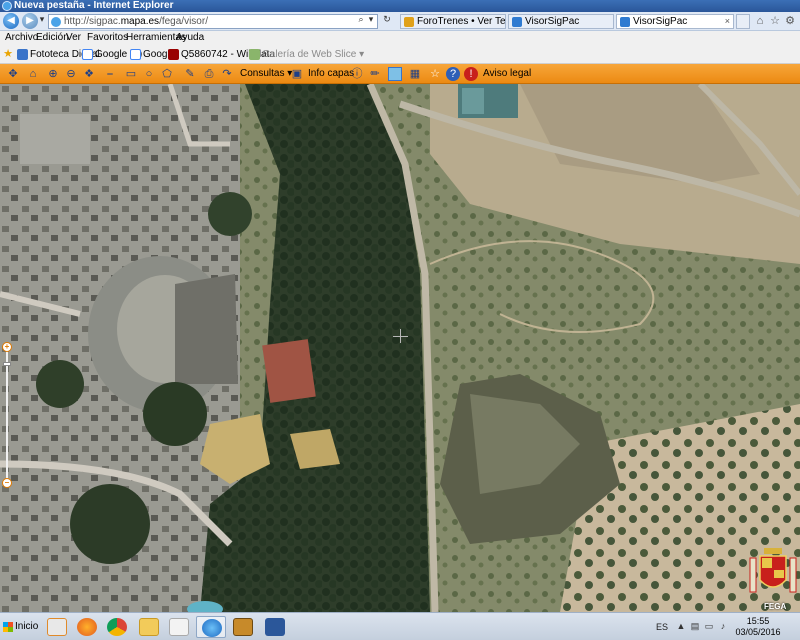 The width and height of the screenshot is (800, 640). Describe the element at coordinates (743, 21) in the screenshot. I see `new-tab-button` at that location.